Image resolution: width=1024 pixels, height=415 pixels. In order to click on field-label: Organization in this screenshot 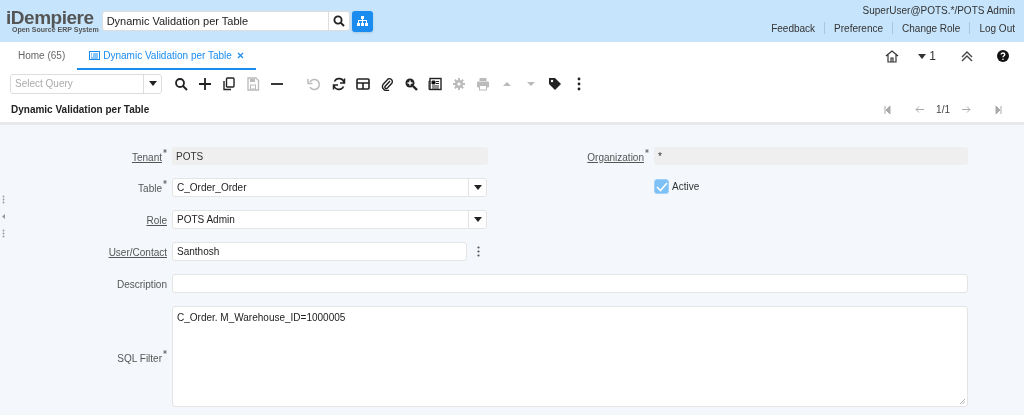, I will do `click(615, 158)`.